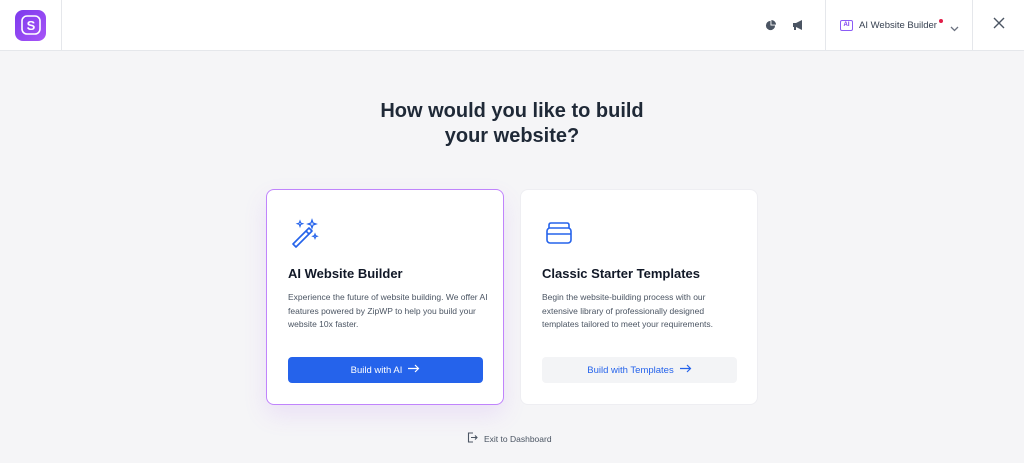  Describe the element at coordinates (954, 28) in the screenshot. I see `chevron-down-icon` at that location.